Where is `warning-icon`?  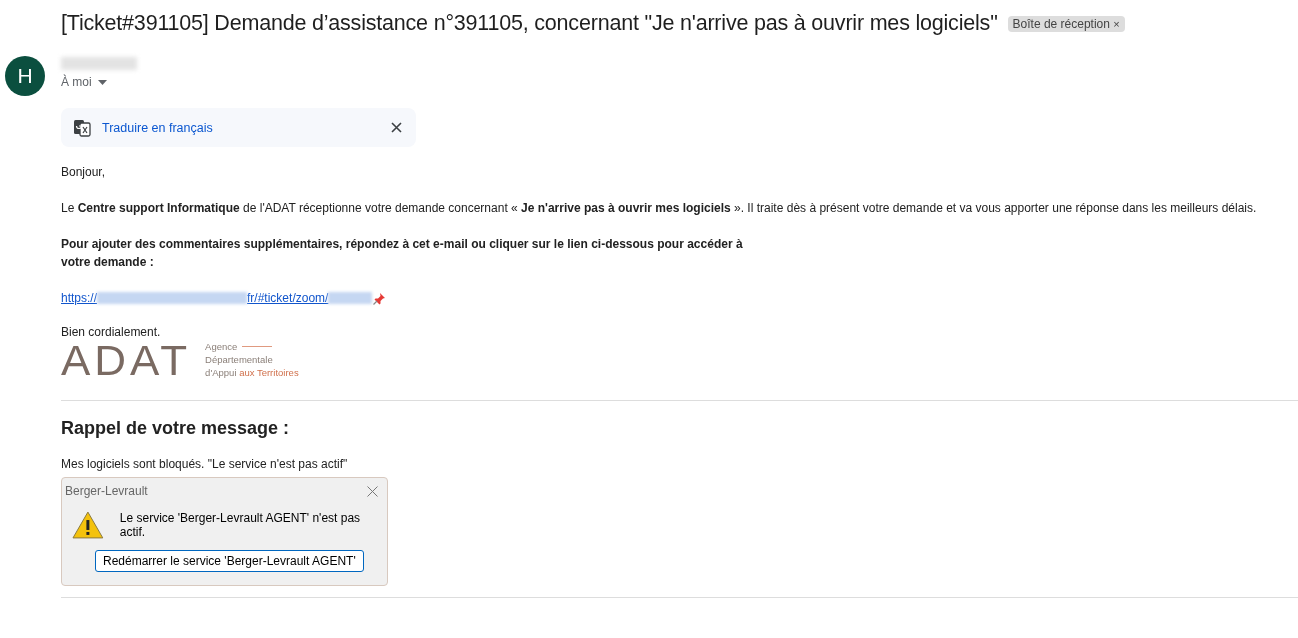
warning-icon is located at coordinates (88, 525).